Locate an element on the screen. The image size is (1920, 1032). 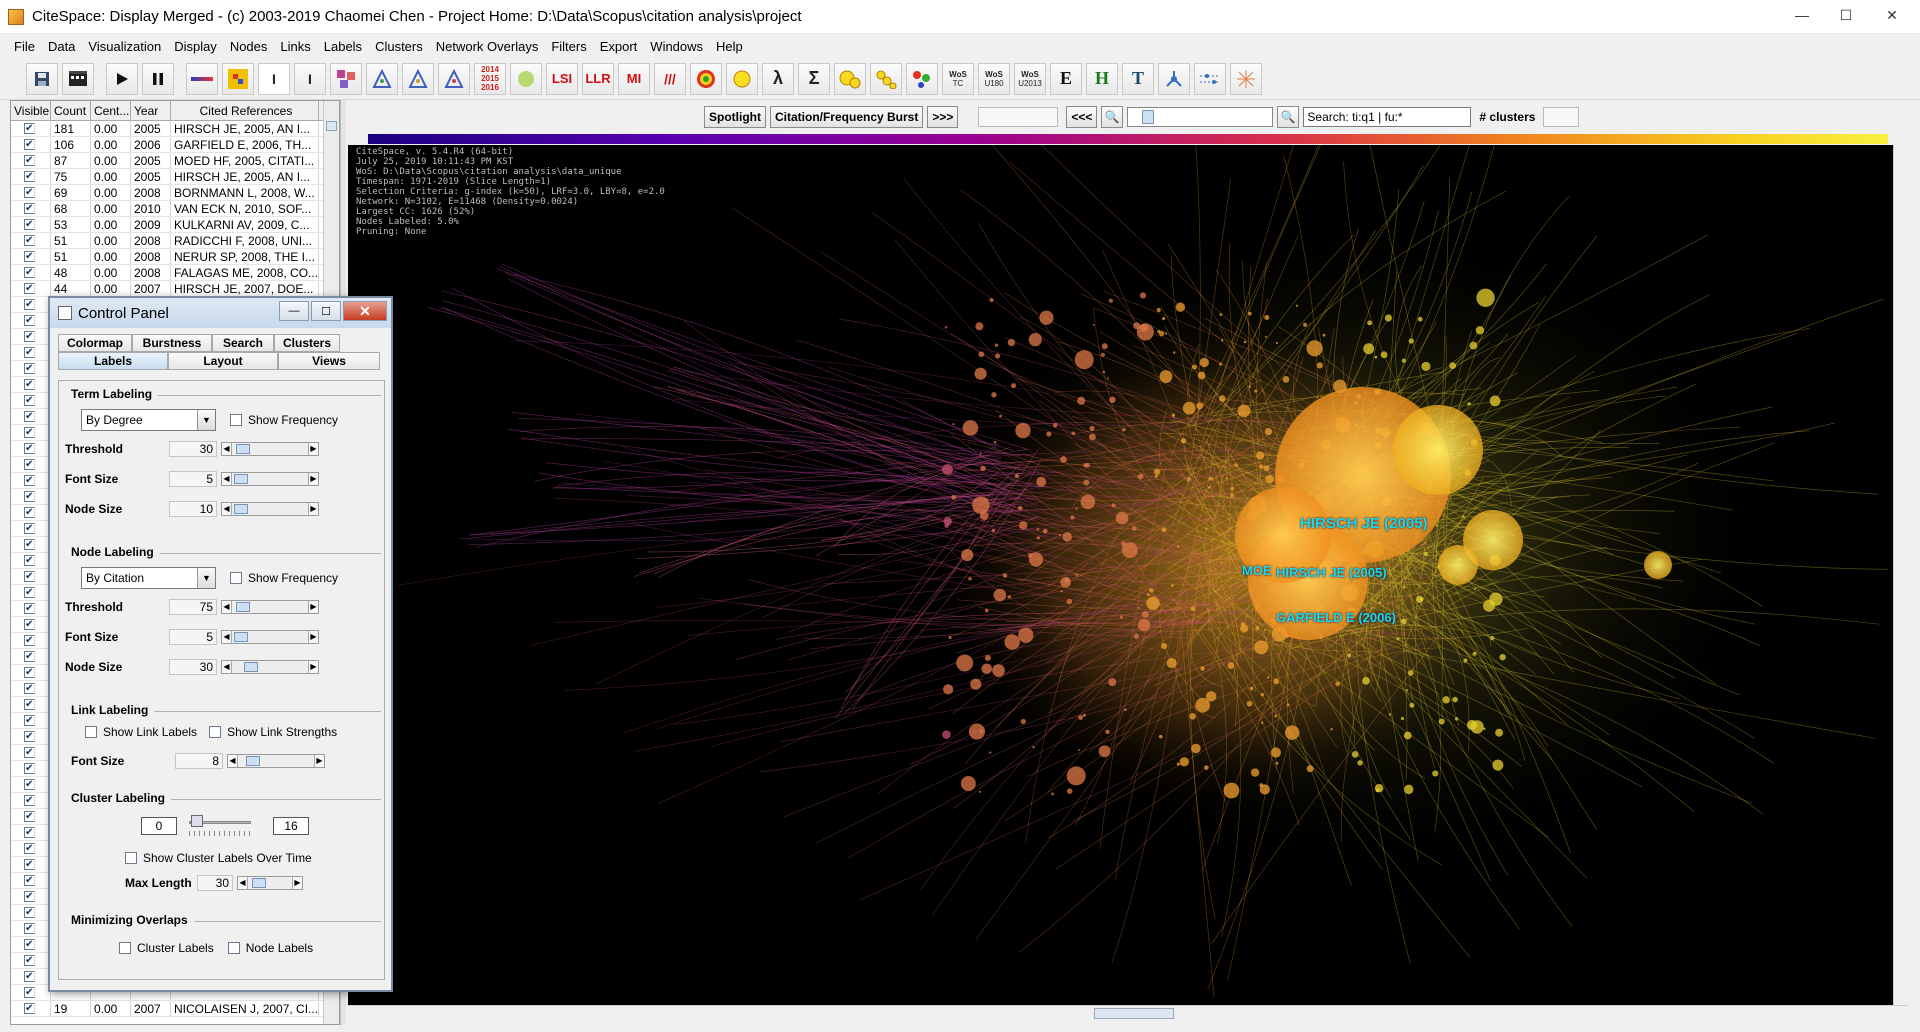
t-button: T is located at coordinates (1138, 78).